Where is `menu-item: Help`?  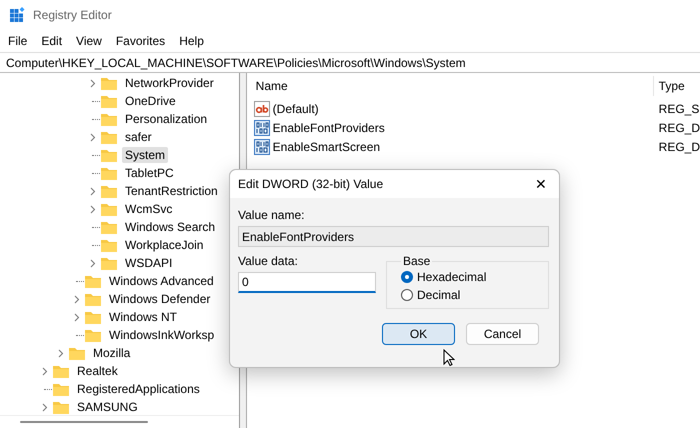 menu-item: Help is located at coordinates (191, 41).